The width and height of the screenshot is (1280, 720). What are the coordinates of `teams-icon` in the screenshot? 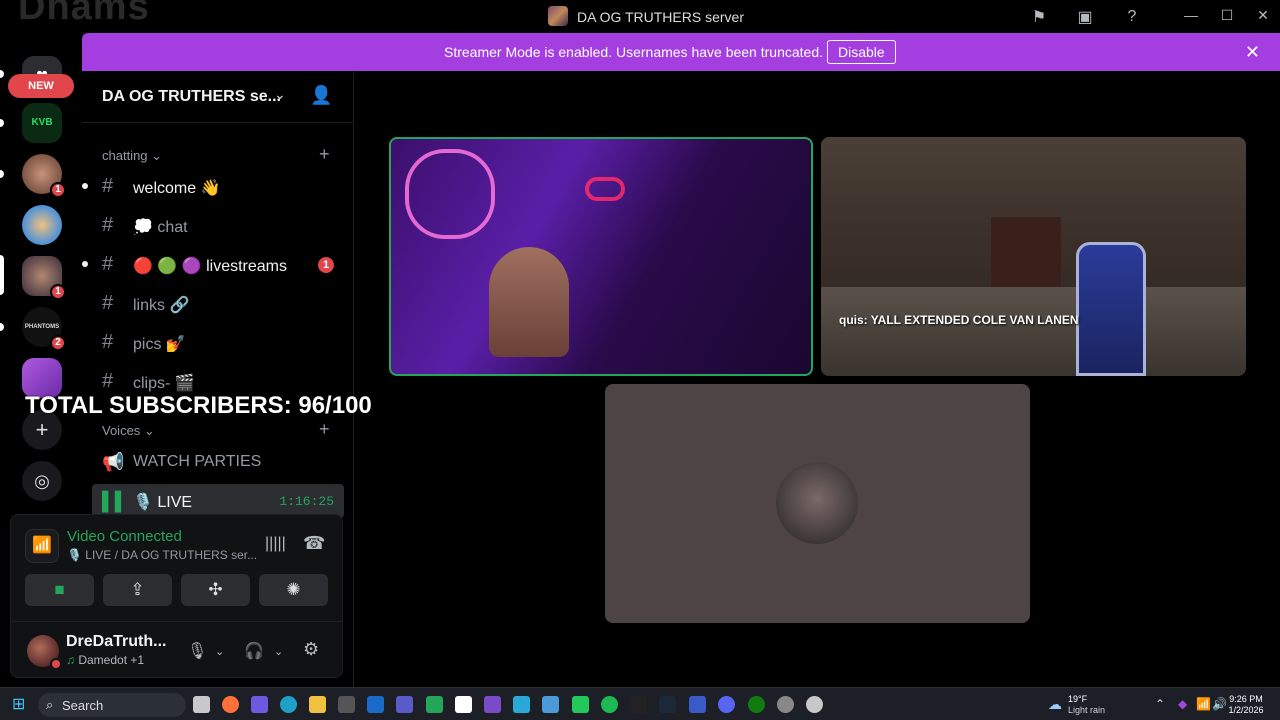 It's located at (404, 704).